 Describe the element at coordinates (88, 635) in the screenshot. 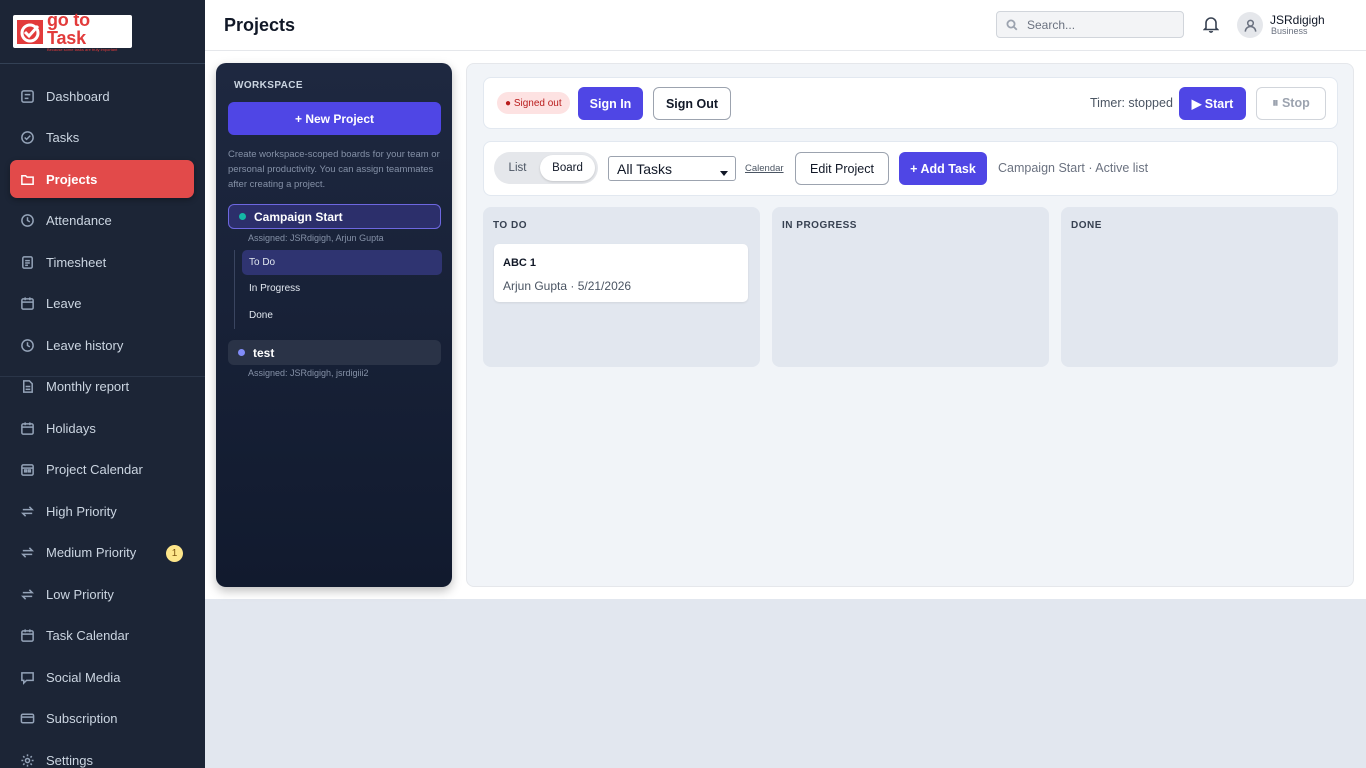

I see `sidebar-item-label: Task Calendar` at that location.